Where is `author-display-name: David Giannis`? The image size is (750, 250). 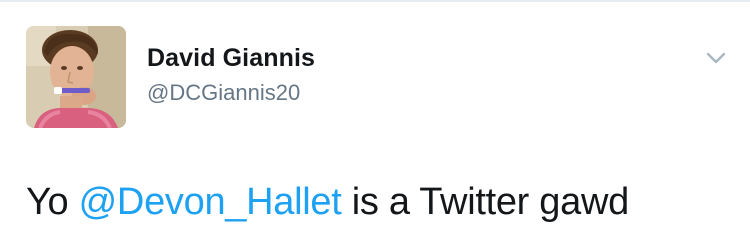
author-display-name: David Giannis is located at coordinates (231, 58).